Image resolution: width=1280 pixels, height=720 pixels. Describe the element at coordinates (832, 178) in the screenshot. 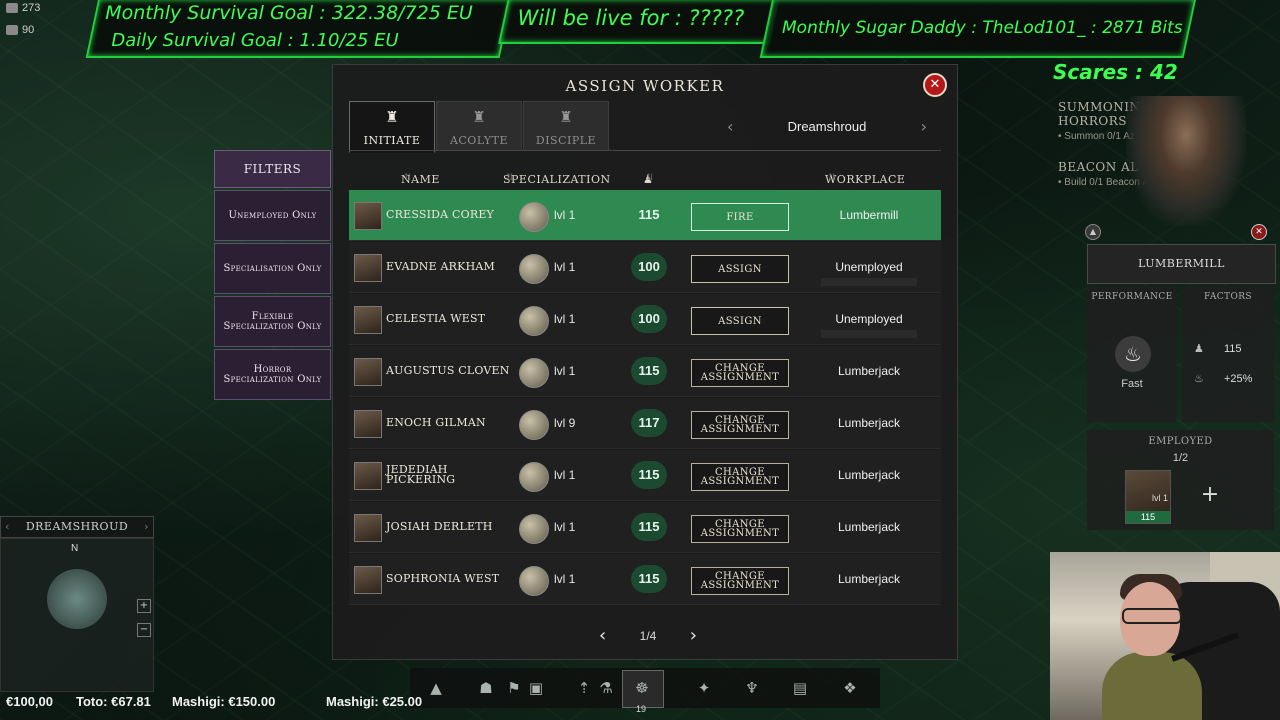

I see `sort-icon: ⇅` at that location.